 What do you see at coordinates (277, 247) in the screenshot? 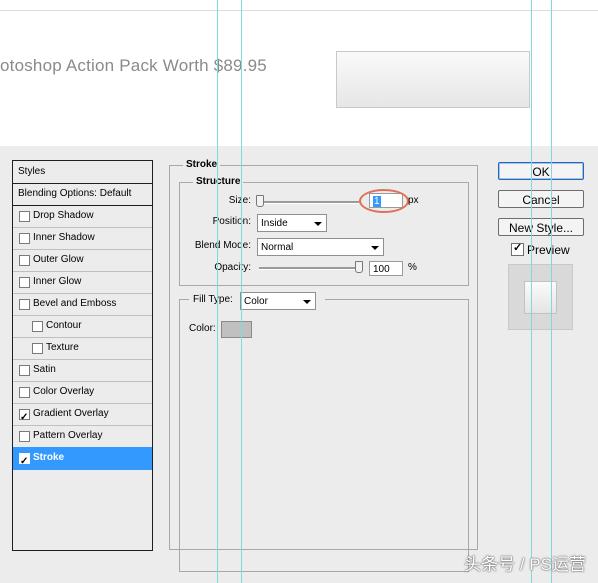
I see `blend-mode-value: Normal` at bounding box center [277, 247].